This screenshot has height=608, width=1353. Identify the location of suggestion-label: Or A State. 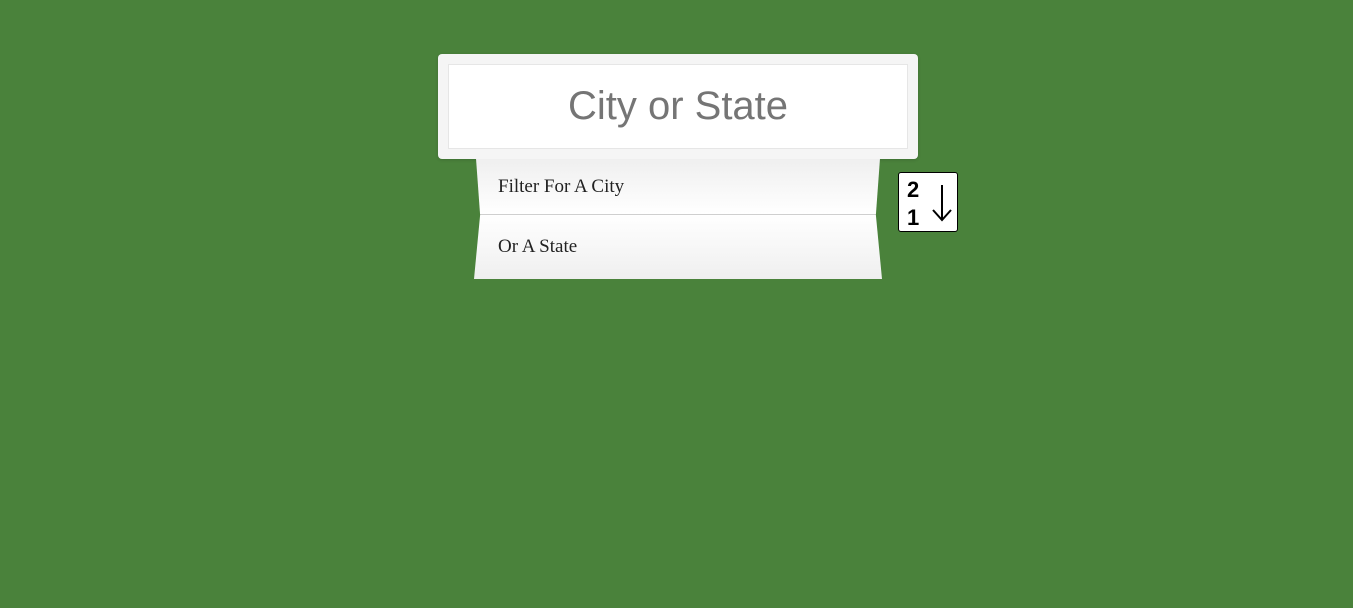
(538, 246).